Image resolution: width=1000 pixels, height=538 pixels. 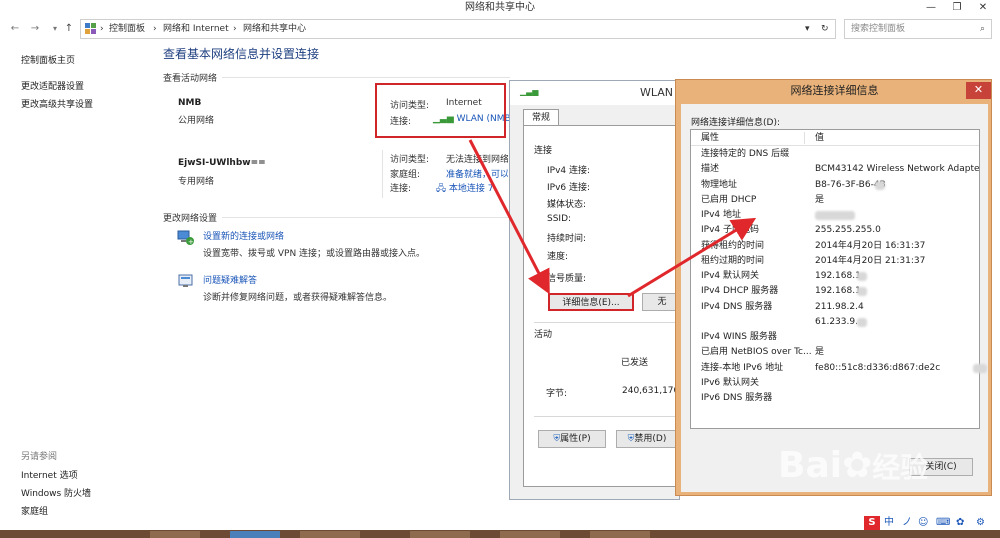 I want to click on details-row: 描述 BCM43142 Wireless Network Adapter, so click(x=835, y=169).